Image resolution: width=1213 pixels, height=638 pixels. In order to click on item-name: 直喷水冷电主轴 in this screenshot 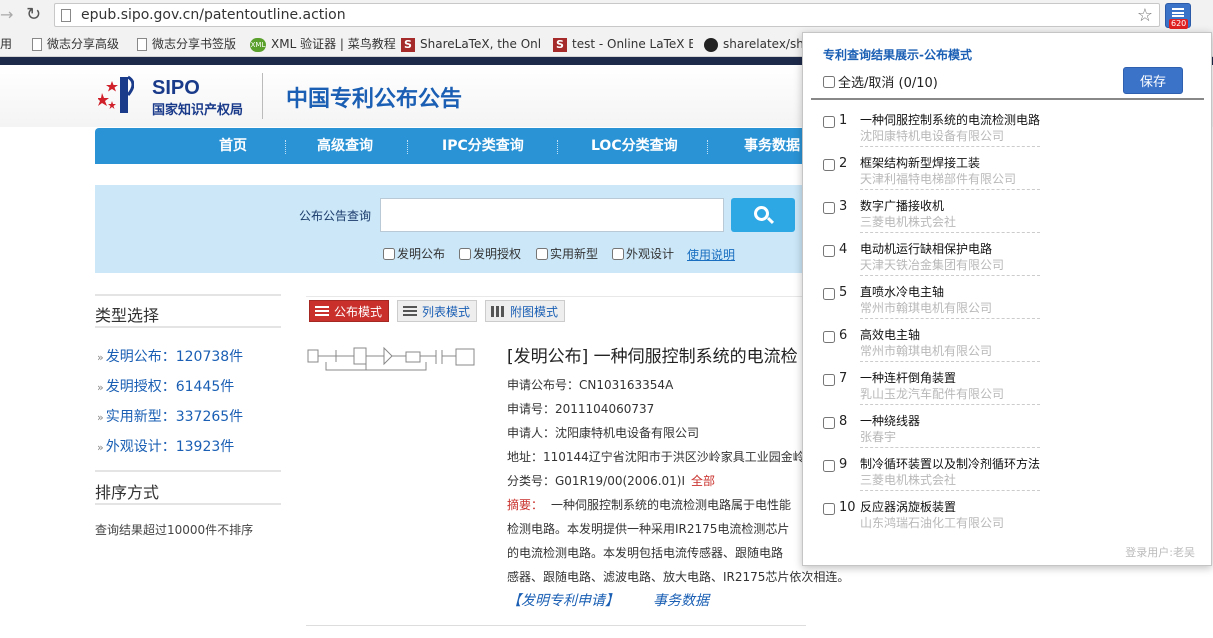, I will do `click(902, 291)`.